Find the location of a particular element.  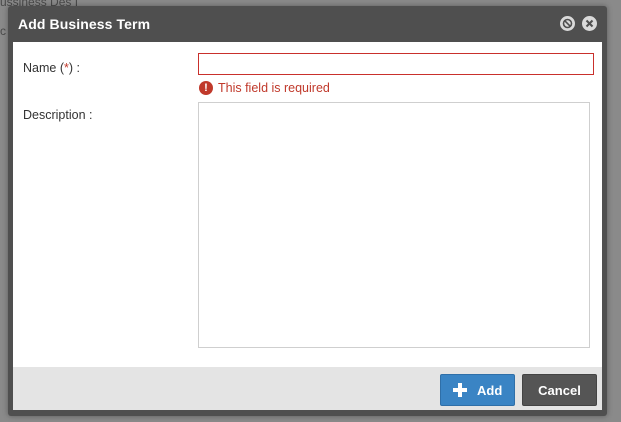

add-button: Add is located at coordinates (477, 390).